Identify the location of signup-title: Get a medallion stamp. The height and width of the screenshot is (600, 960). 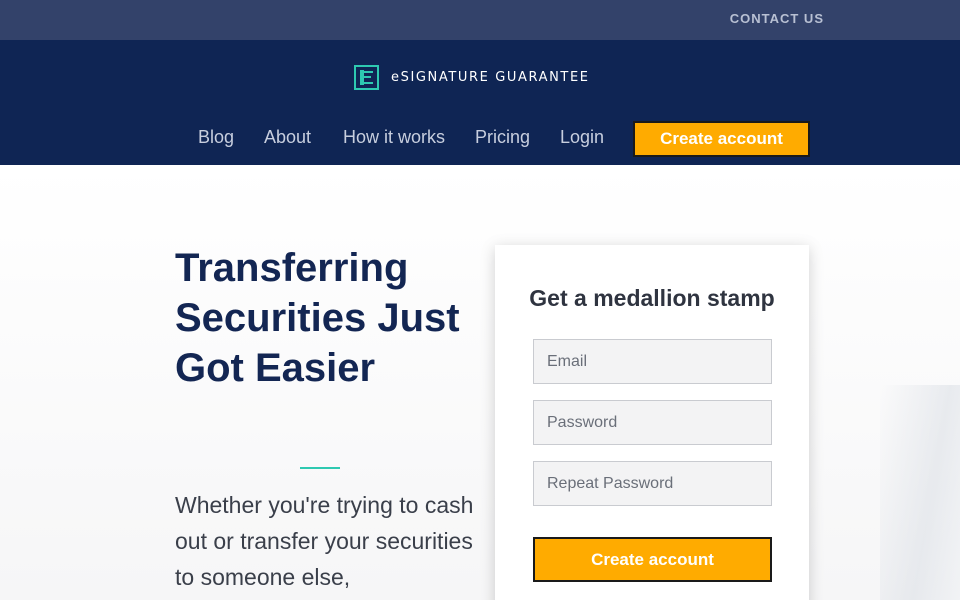
(652, 298).